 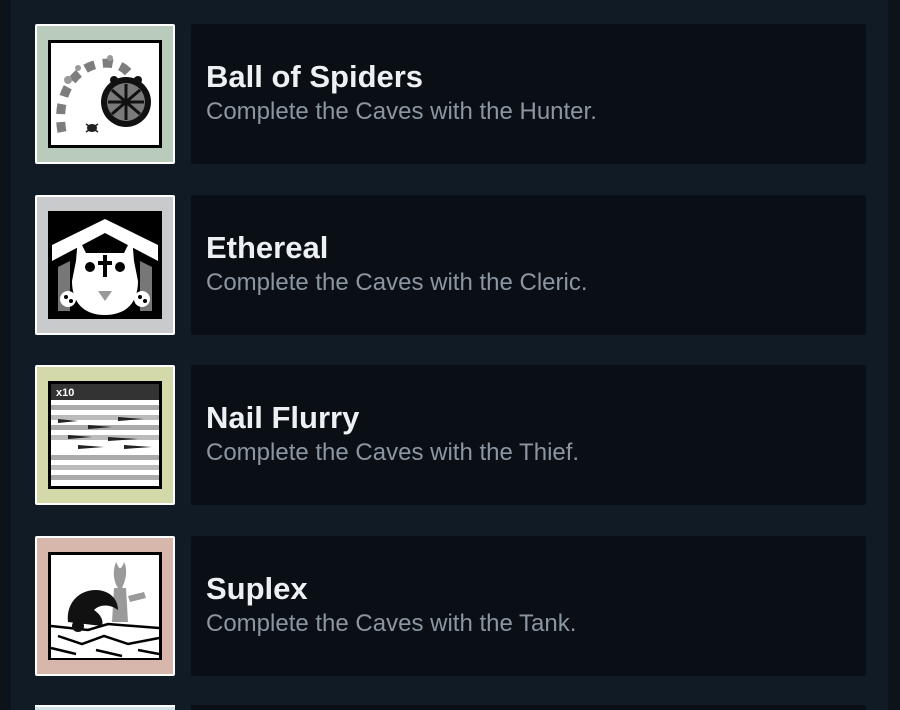 I want to click on achievement-description: Complete the Caves with the Thief., so click(x=393, y=452).